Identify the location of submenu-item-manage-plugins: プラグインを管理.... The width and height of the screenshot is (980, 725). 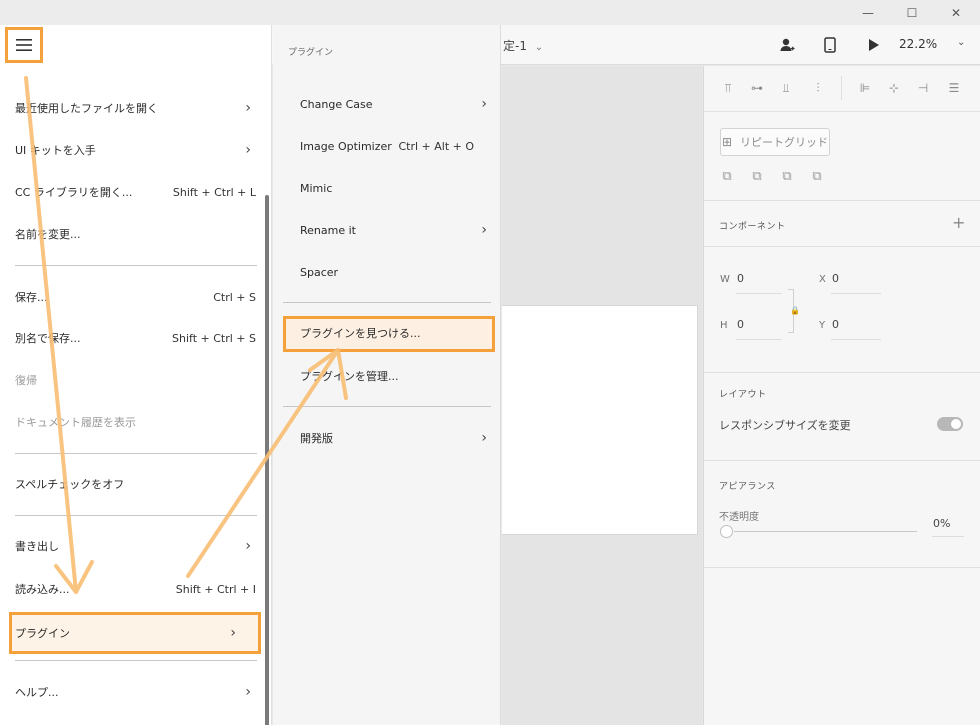
(387, 376).